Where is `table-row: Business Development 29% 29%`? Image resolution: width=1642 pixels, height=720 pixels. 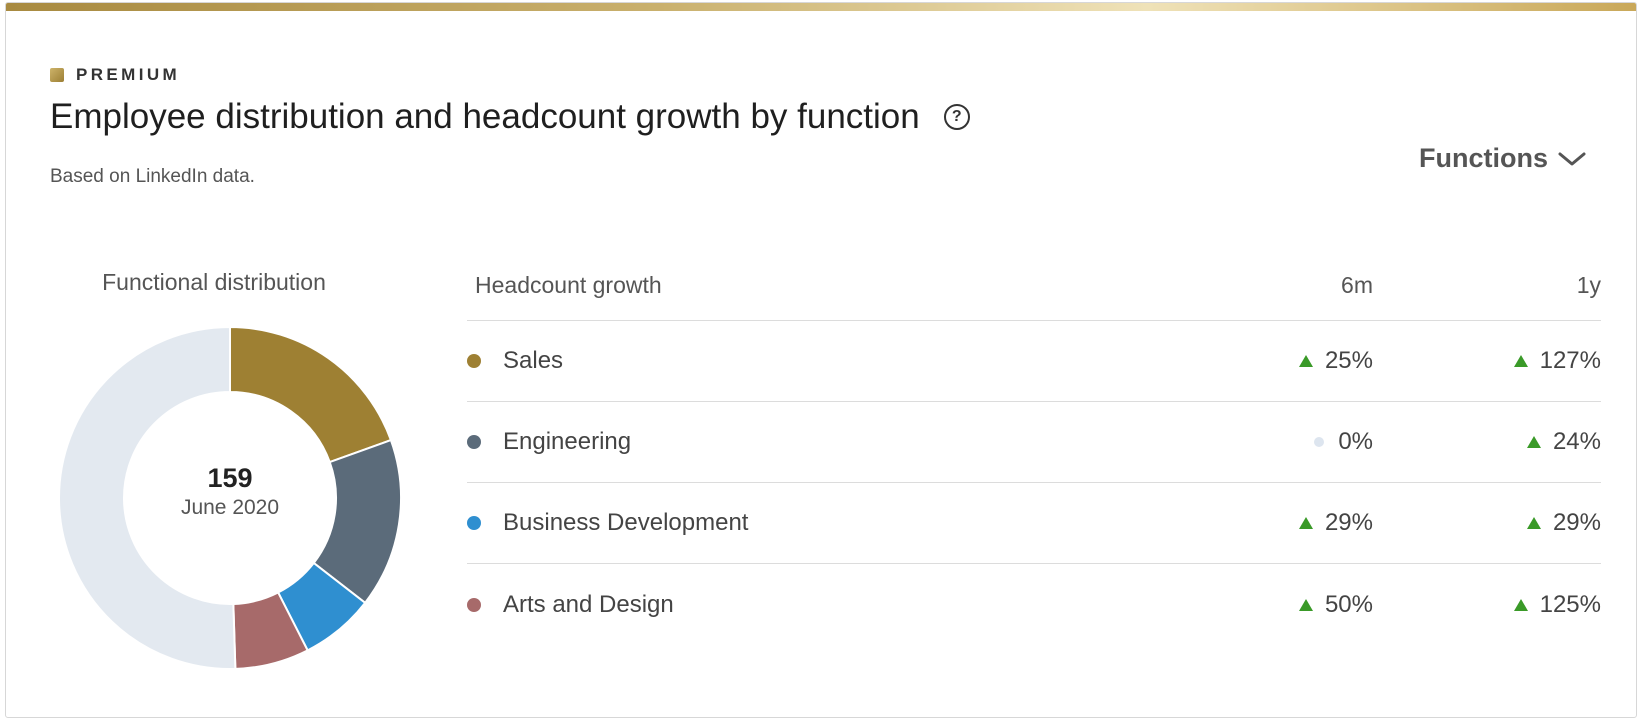 table-row: Business Development 29% 29% is located at coordinates (1034, 523).